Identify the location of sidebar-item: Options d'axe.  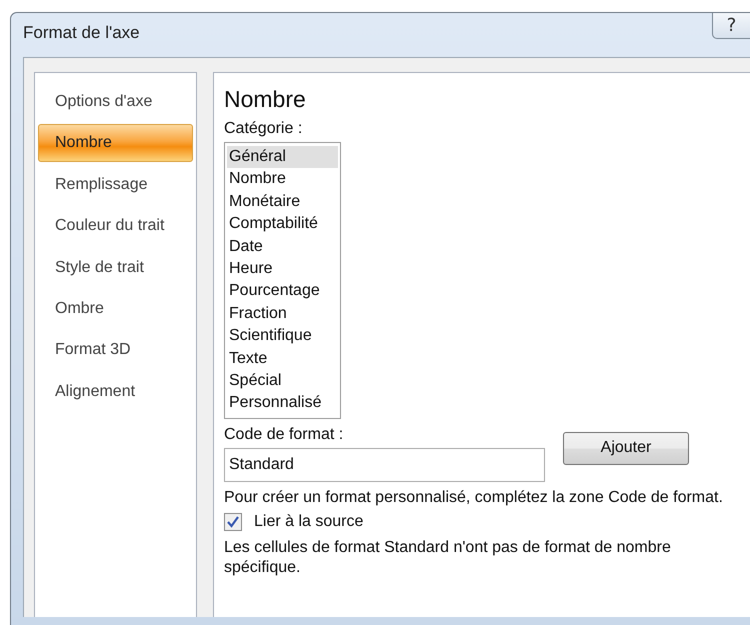
(115, 102).